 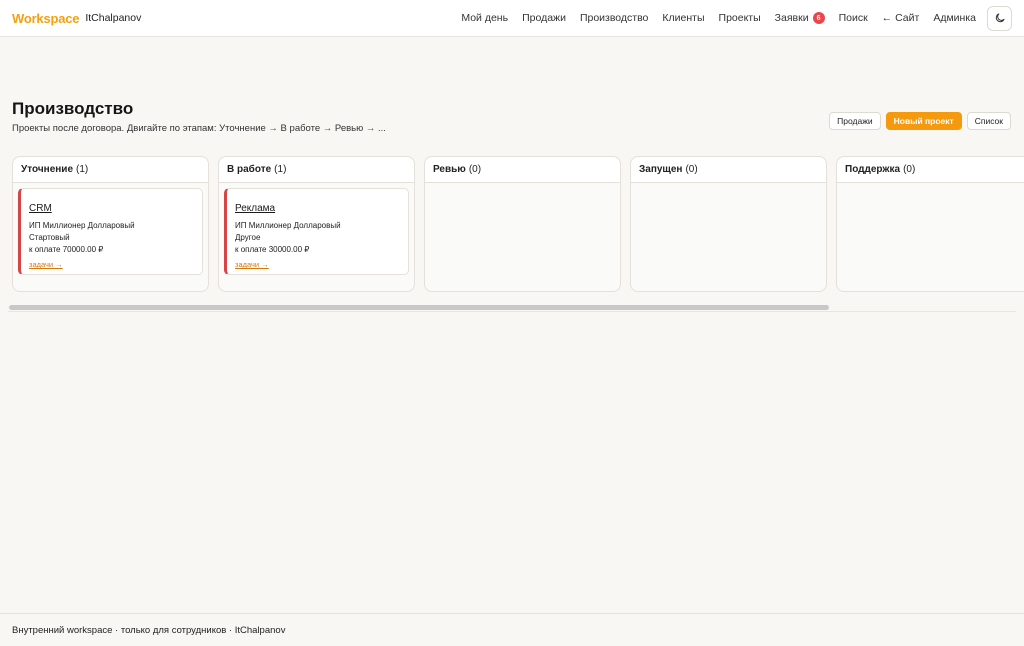 I want to click on nav-item-search: Поиск, so click(x=853, y=18).